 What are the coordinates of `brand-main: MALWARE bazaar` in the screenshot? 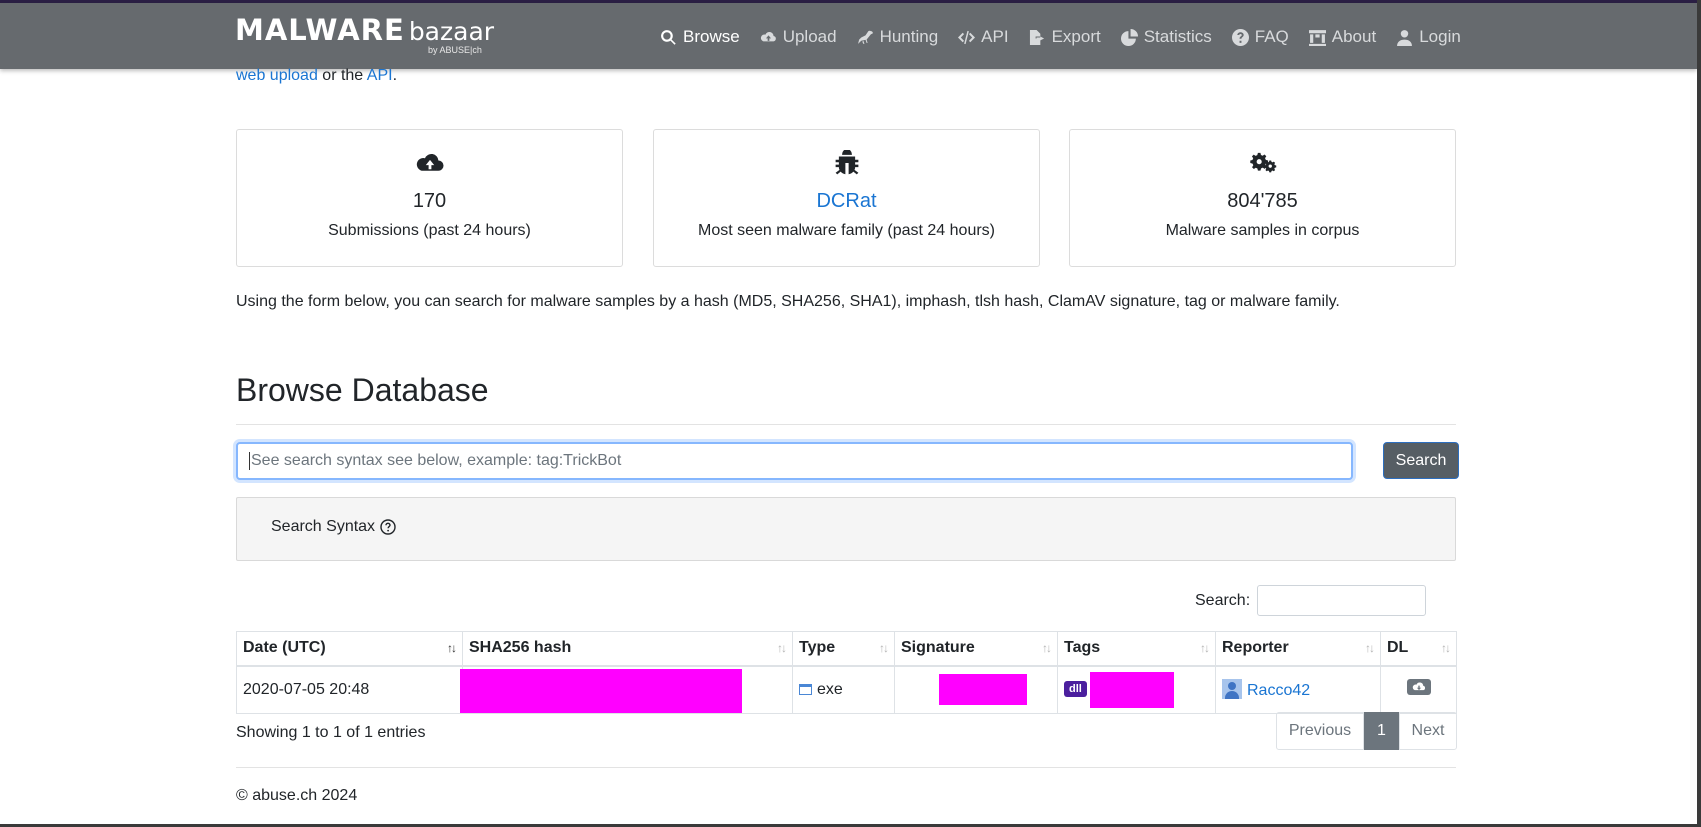 It's located at (365, 30).